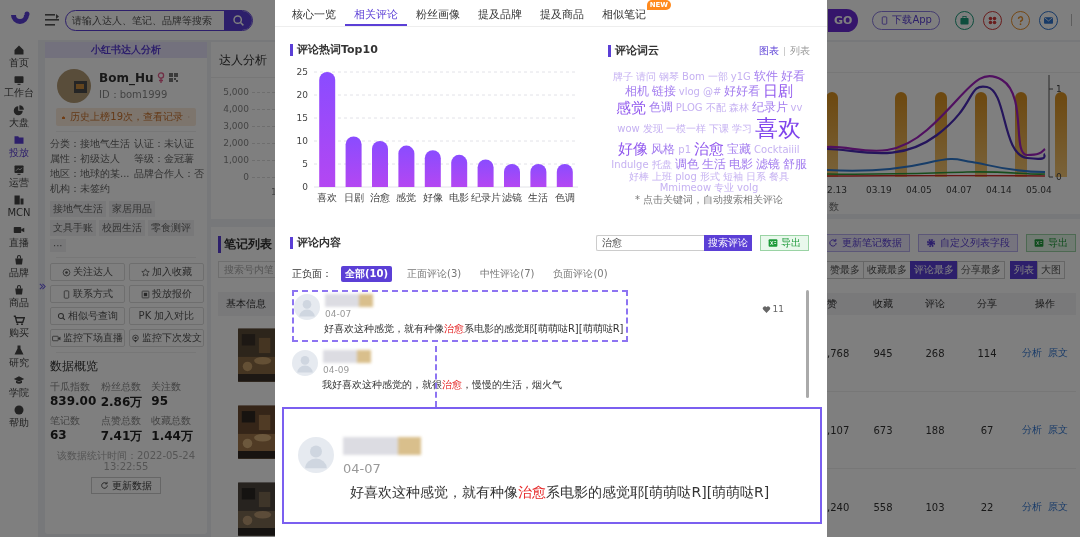 The height and width of the screenshot is (537, 1080). I want to click on cloud-word: 发现, so click(652, 129).